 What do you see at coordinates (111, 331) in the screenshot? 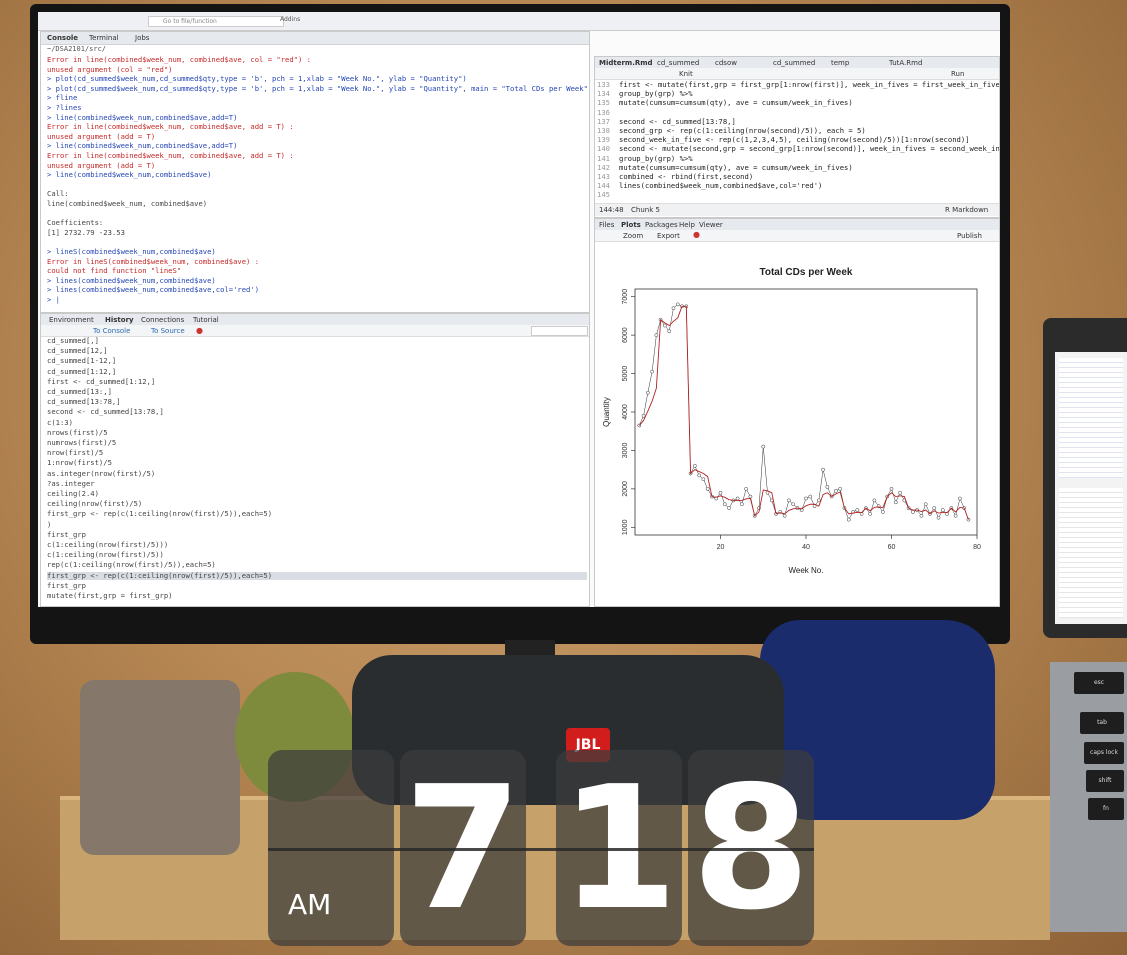
I see `to-console-button: To Console` at bounding box center [111, 331].